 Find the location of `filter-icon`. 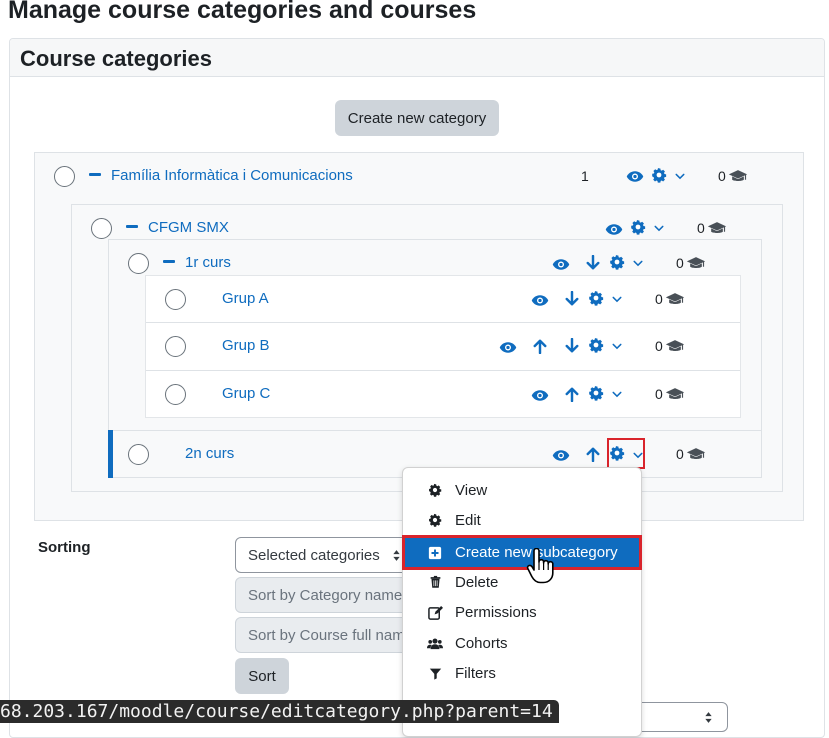

filter-icon is located at coordinates (435, 673).